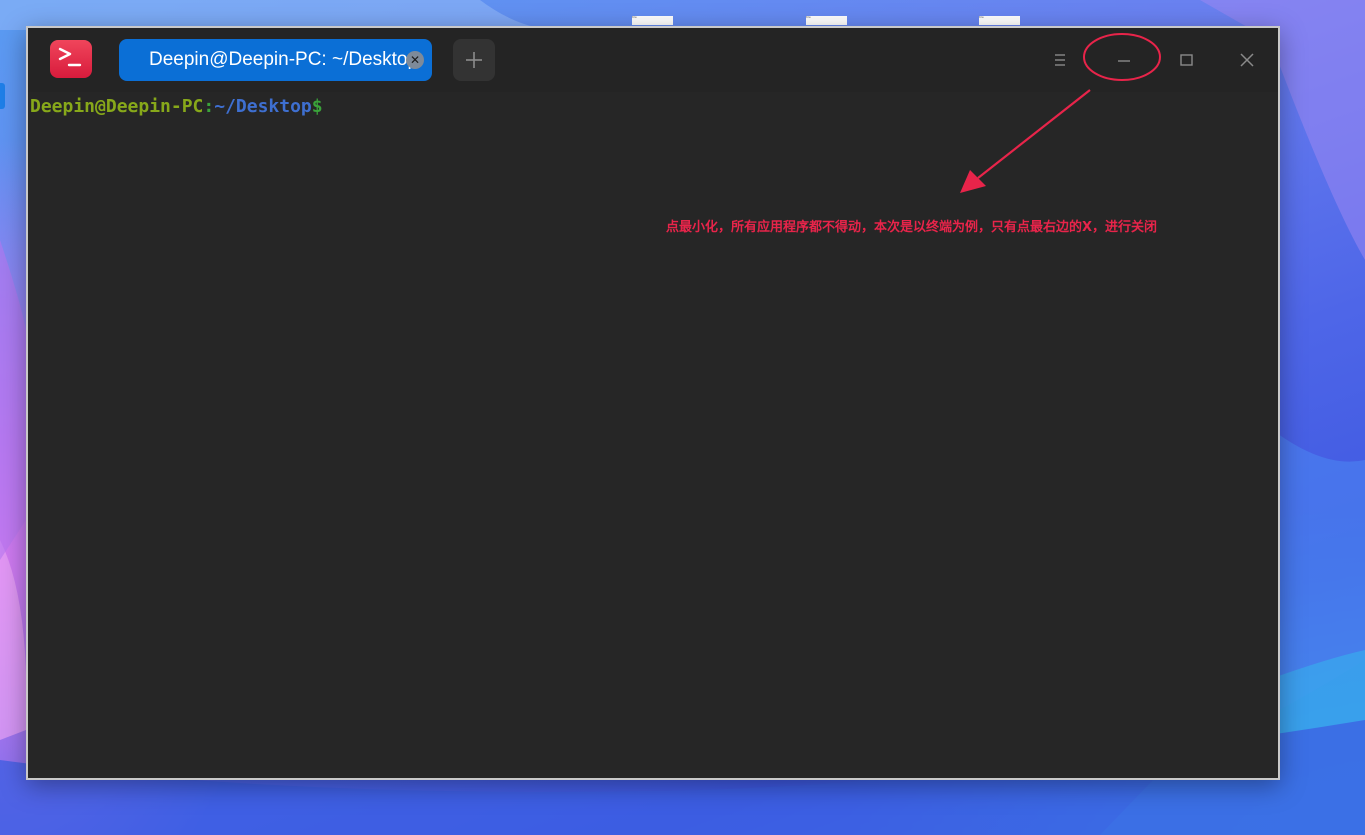 This screenshot has width=1365, height=835. I want to click on close-button, so click(1247, 60).